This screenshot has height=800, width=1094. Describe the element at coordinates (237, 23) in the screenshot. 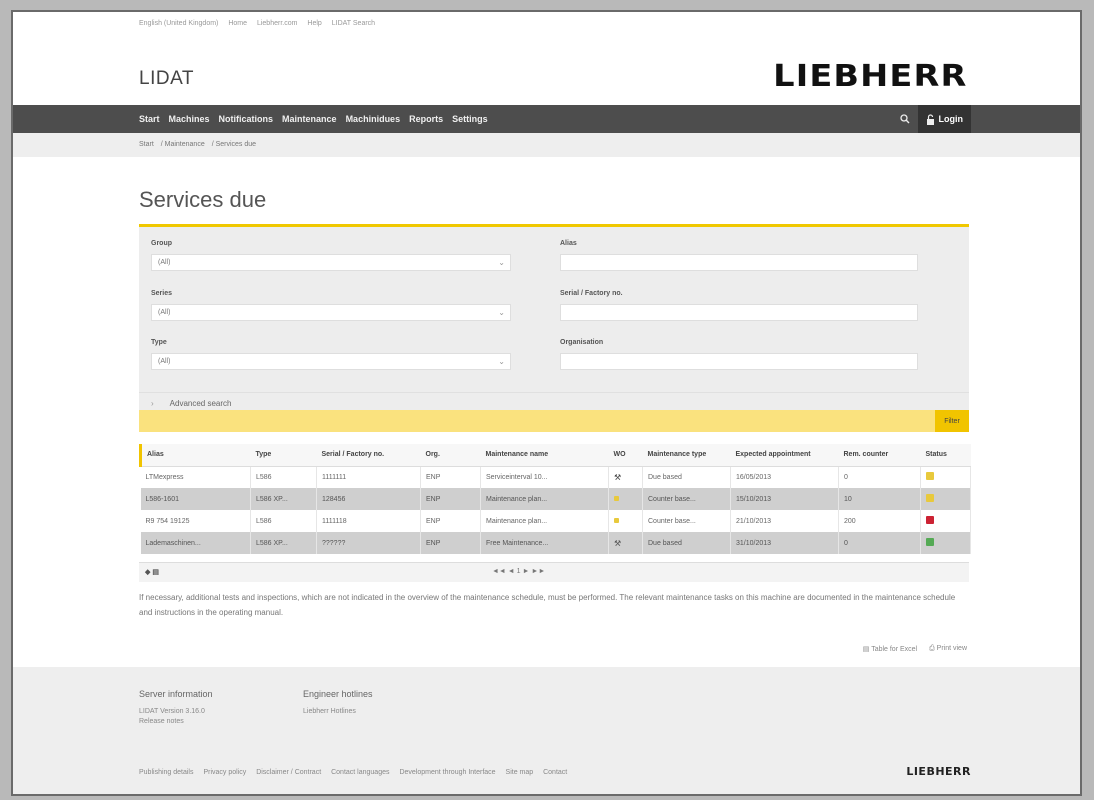

I see `home-link: Home` at that location.